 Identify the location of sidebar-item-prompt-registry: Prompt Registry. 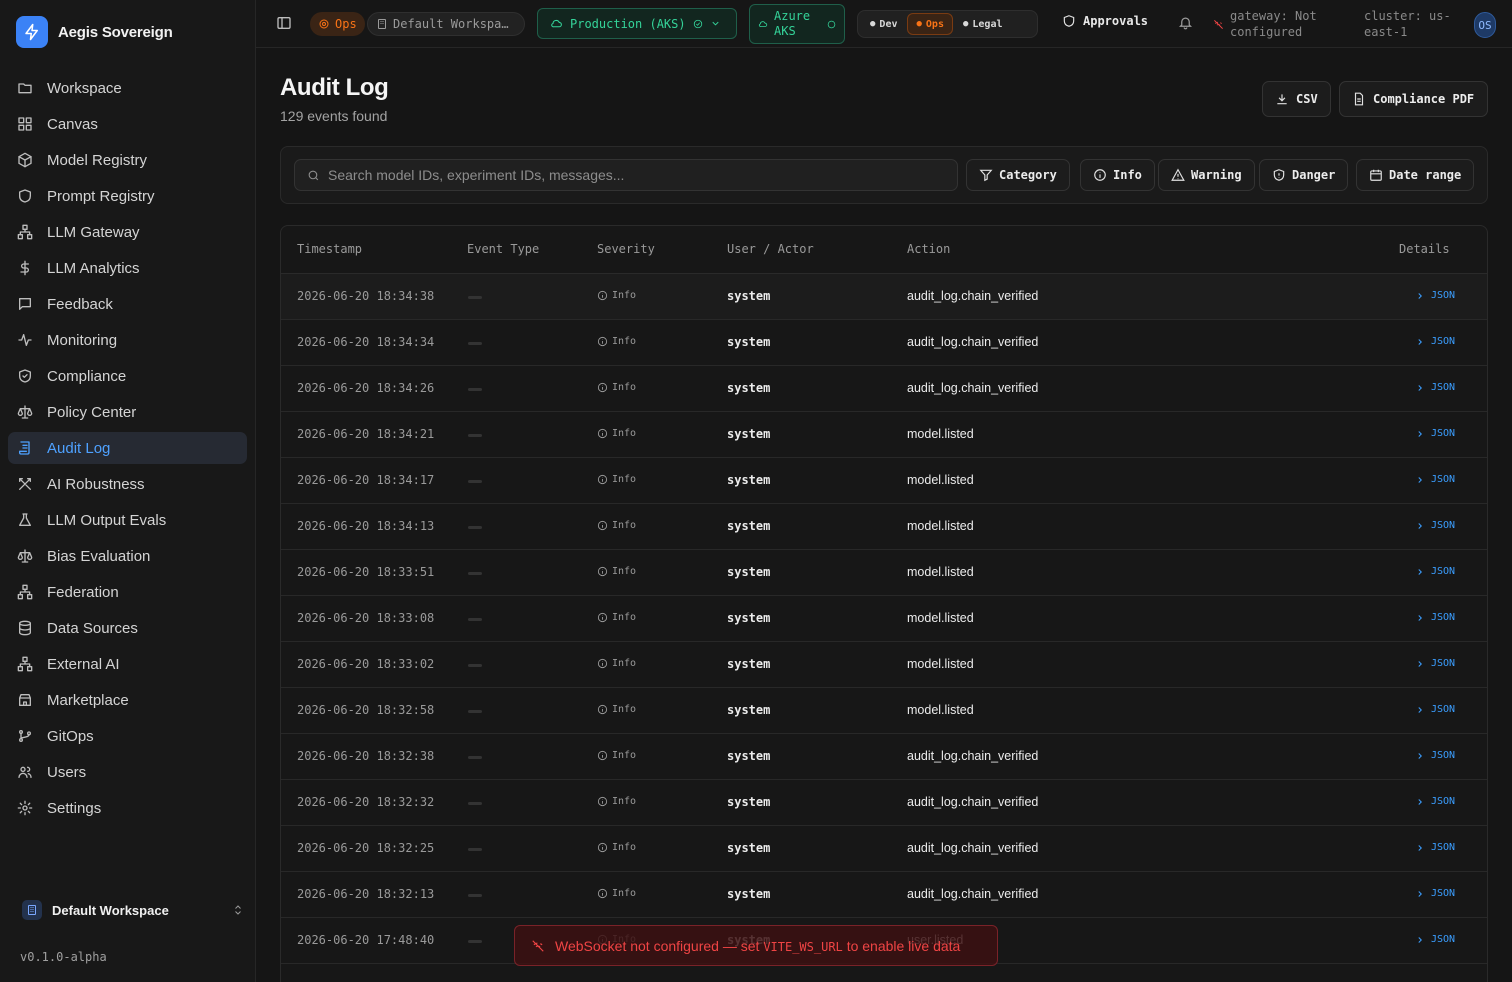
(127, 196).